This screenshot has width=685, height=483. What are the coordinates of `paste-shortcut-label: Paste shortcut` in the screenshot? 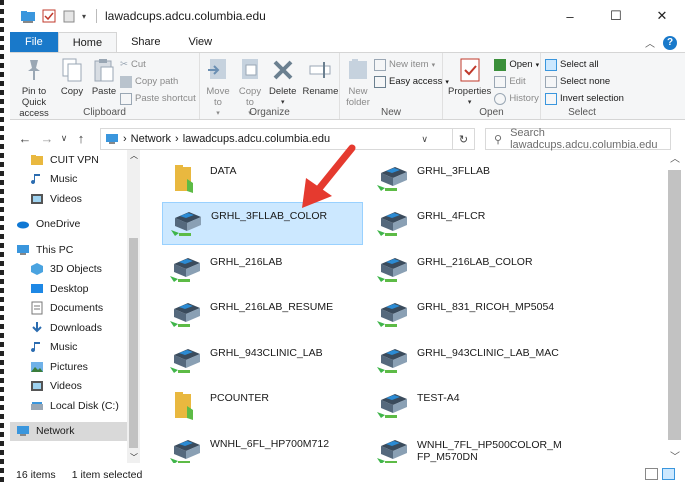 It's located at (165, 98).